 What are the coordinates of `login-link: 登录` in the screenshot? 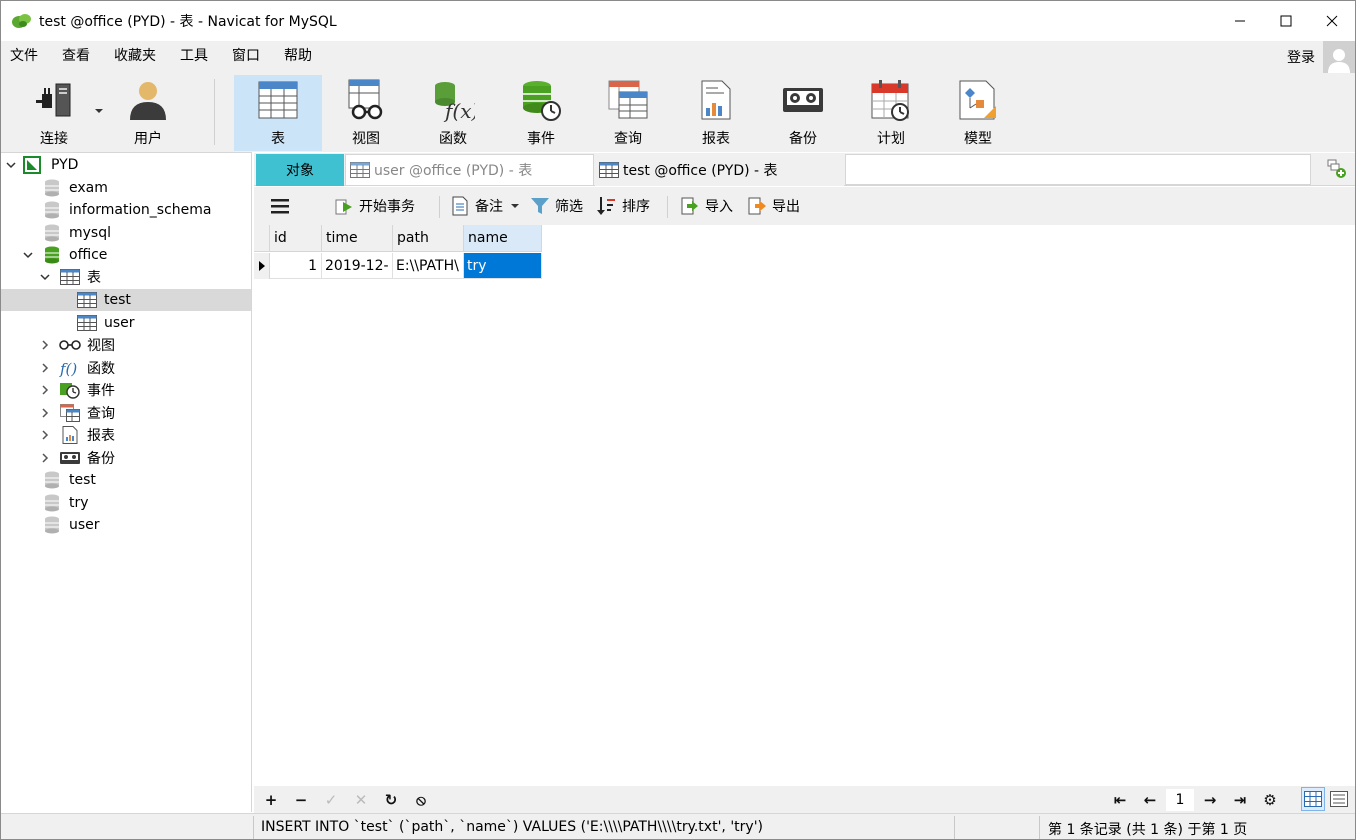 It's located at (1301, 57).